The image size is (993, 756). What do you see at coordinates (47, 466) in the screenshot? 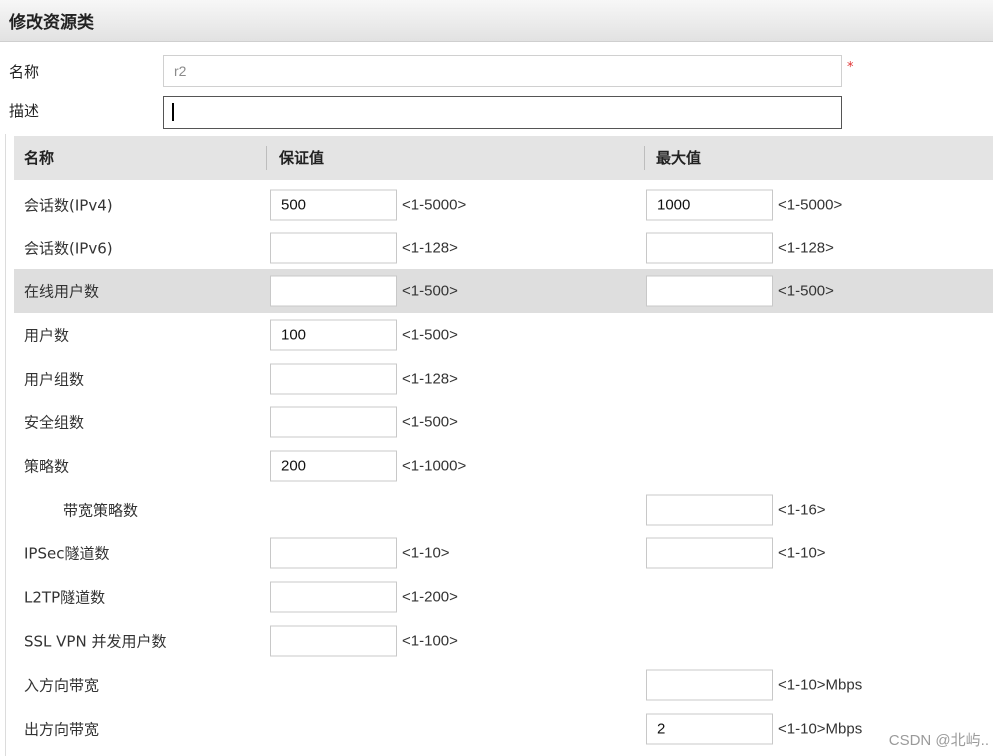
I see `row-name: 策略数` at bounding box center [47, 466].